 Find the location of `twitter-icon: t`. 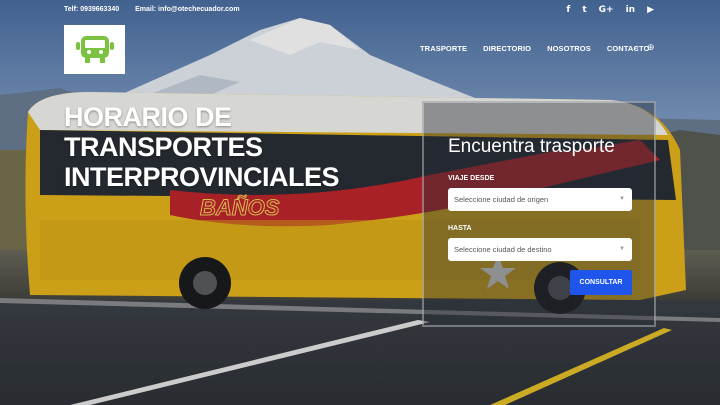

twitter-icon: t is located at coordinates (584, 10).